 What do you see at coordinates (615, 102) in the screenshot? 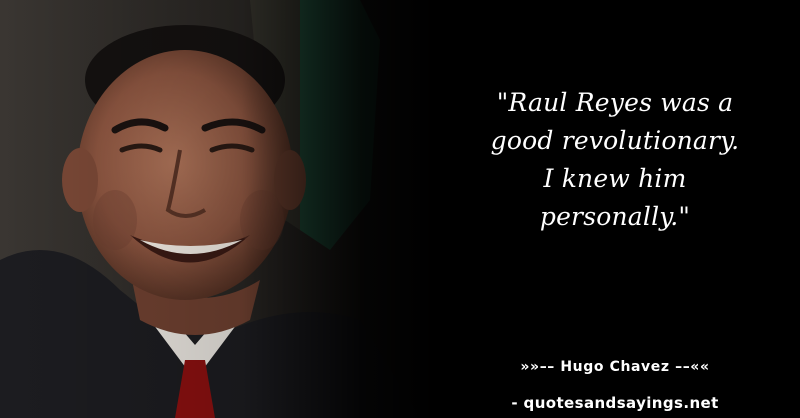
I see `quote-line: "Raul Reyes was a` at bounding box center [615, 102].